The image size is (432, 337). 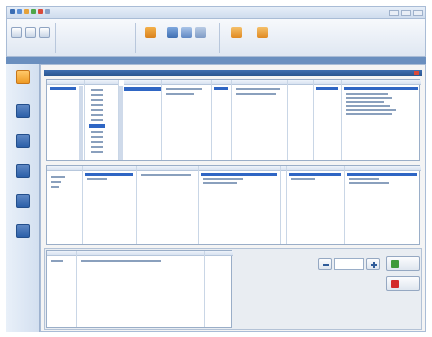 I want to click on sidebar-item-label, so click(x=23, y=122).